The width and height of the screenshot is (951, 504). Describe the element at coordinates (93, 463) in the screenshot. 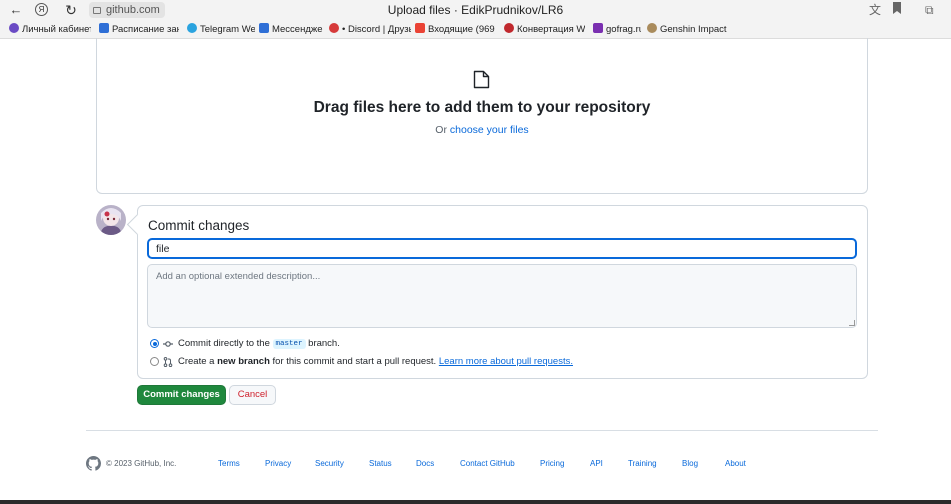

I see `github-logo-icon` at that location.